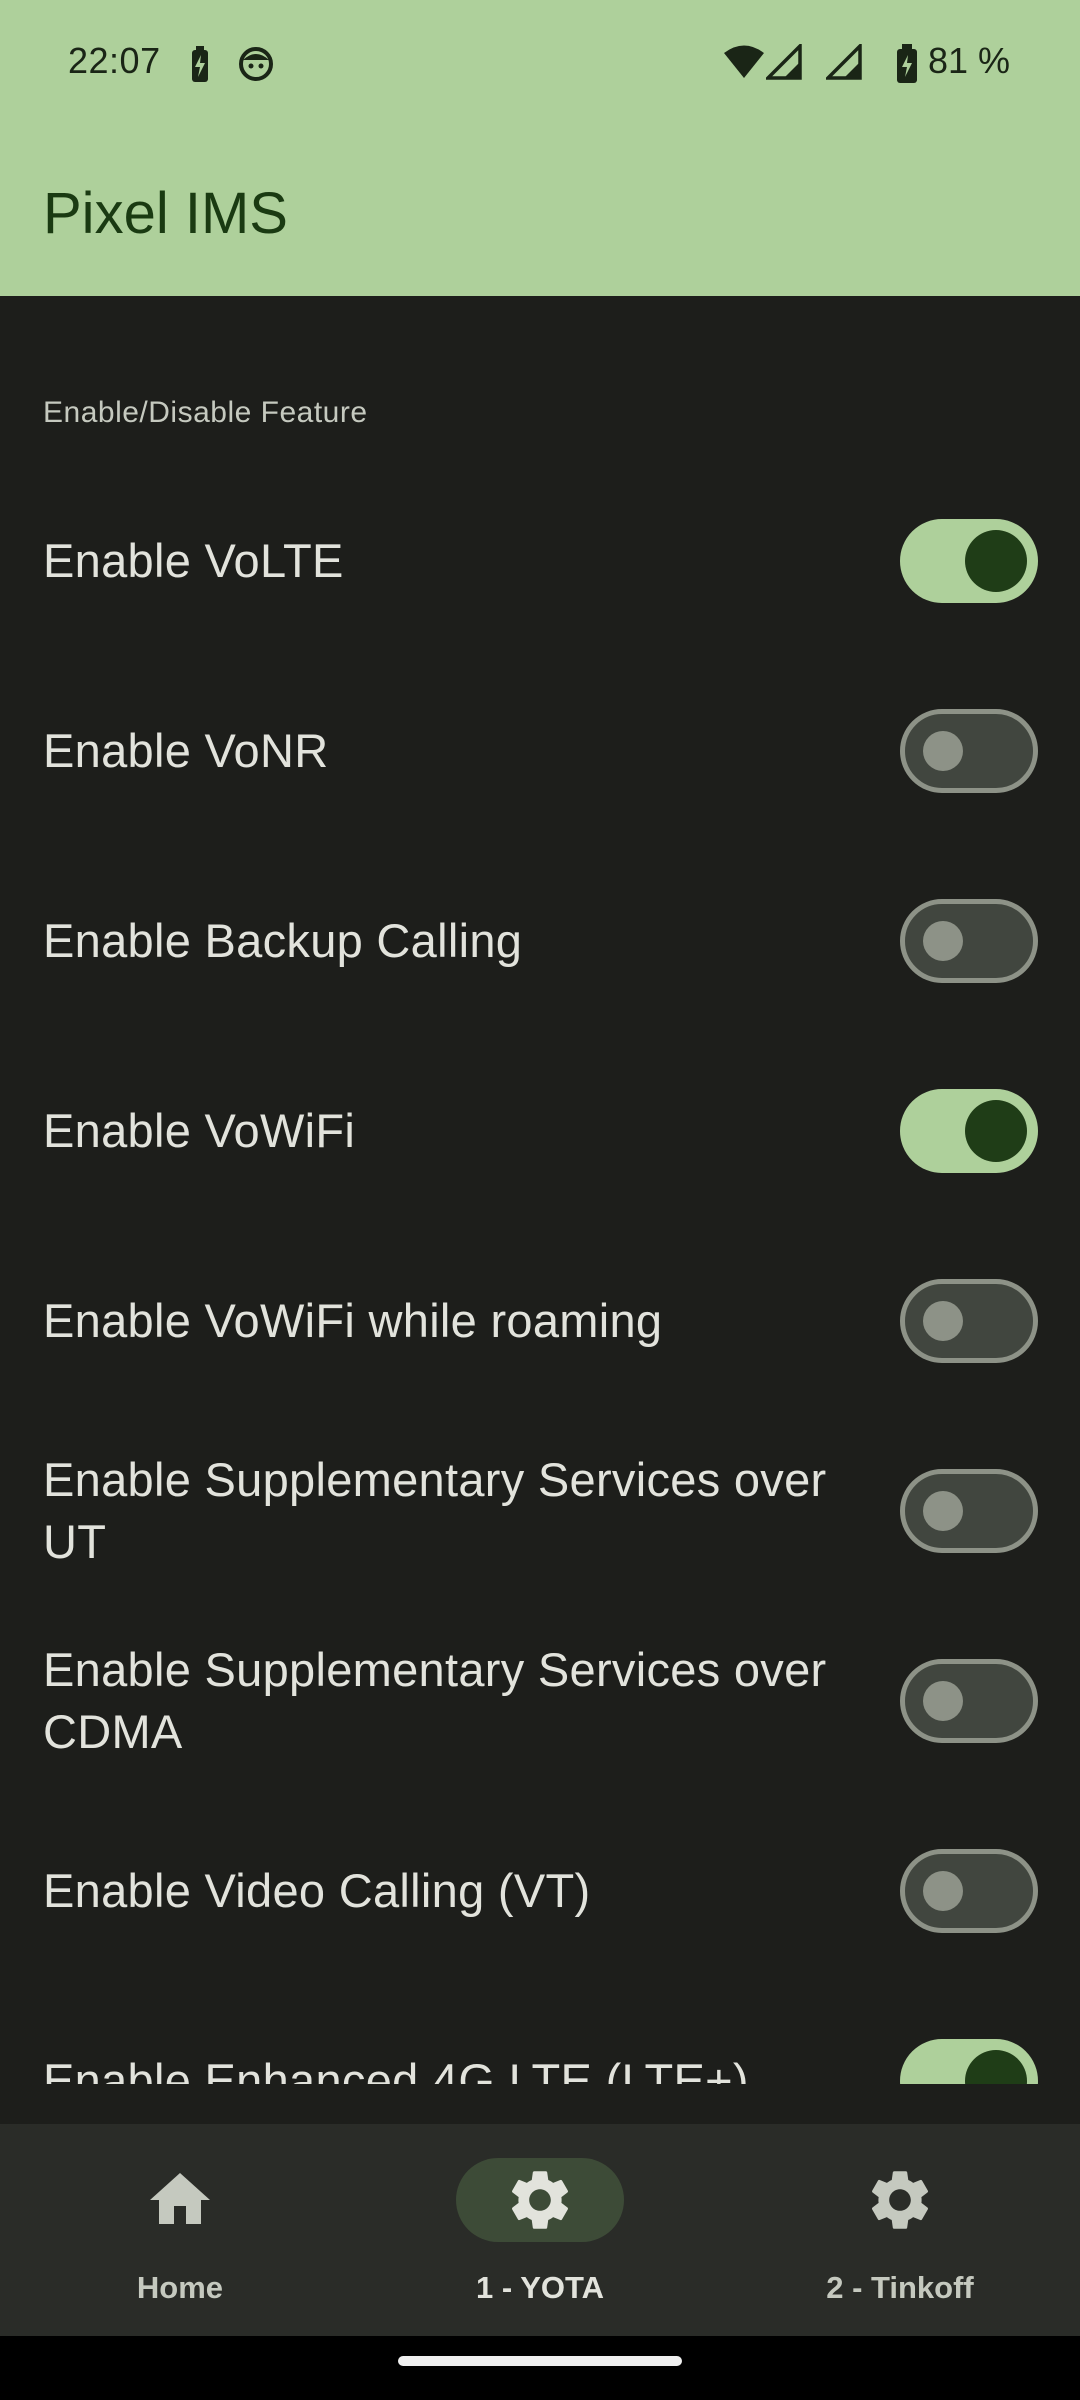 The image size is (1080, 2400). What do you see at coordinates (165, 213) in the screenshot?
I see `app-title: Pixel IMS` at bounding box center [165, 213].